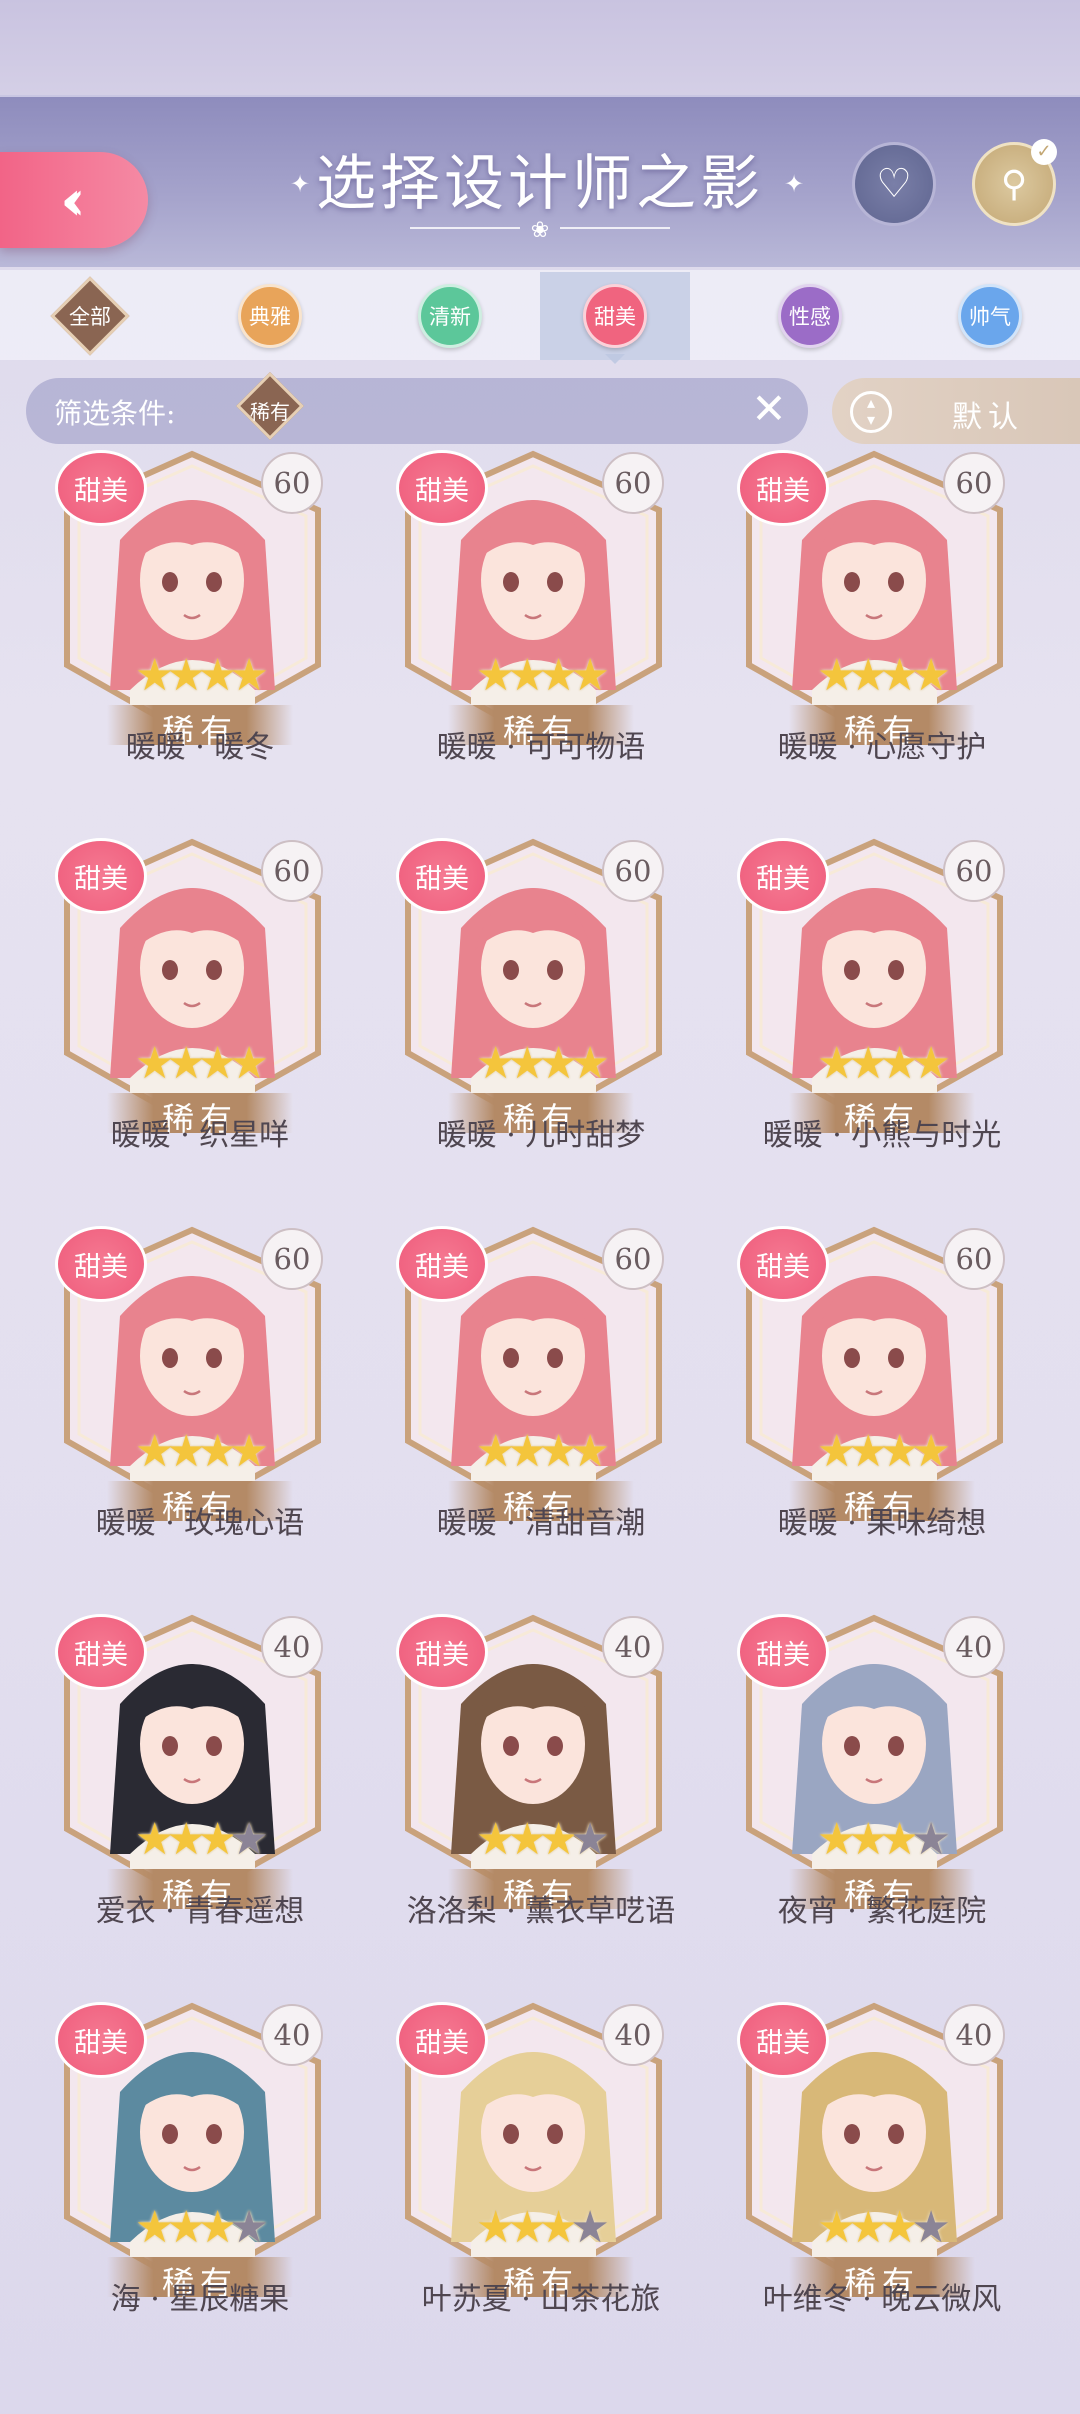 The height and width of the screenshot is (2414, 1080). What do you see at coordinates (882, 1799) in the screenshot?
I see `designer-card: 稀有 ★★★★ 甜美 40 夜宵 · 繁花庭院` at bounding box center [882, 1799].